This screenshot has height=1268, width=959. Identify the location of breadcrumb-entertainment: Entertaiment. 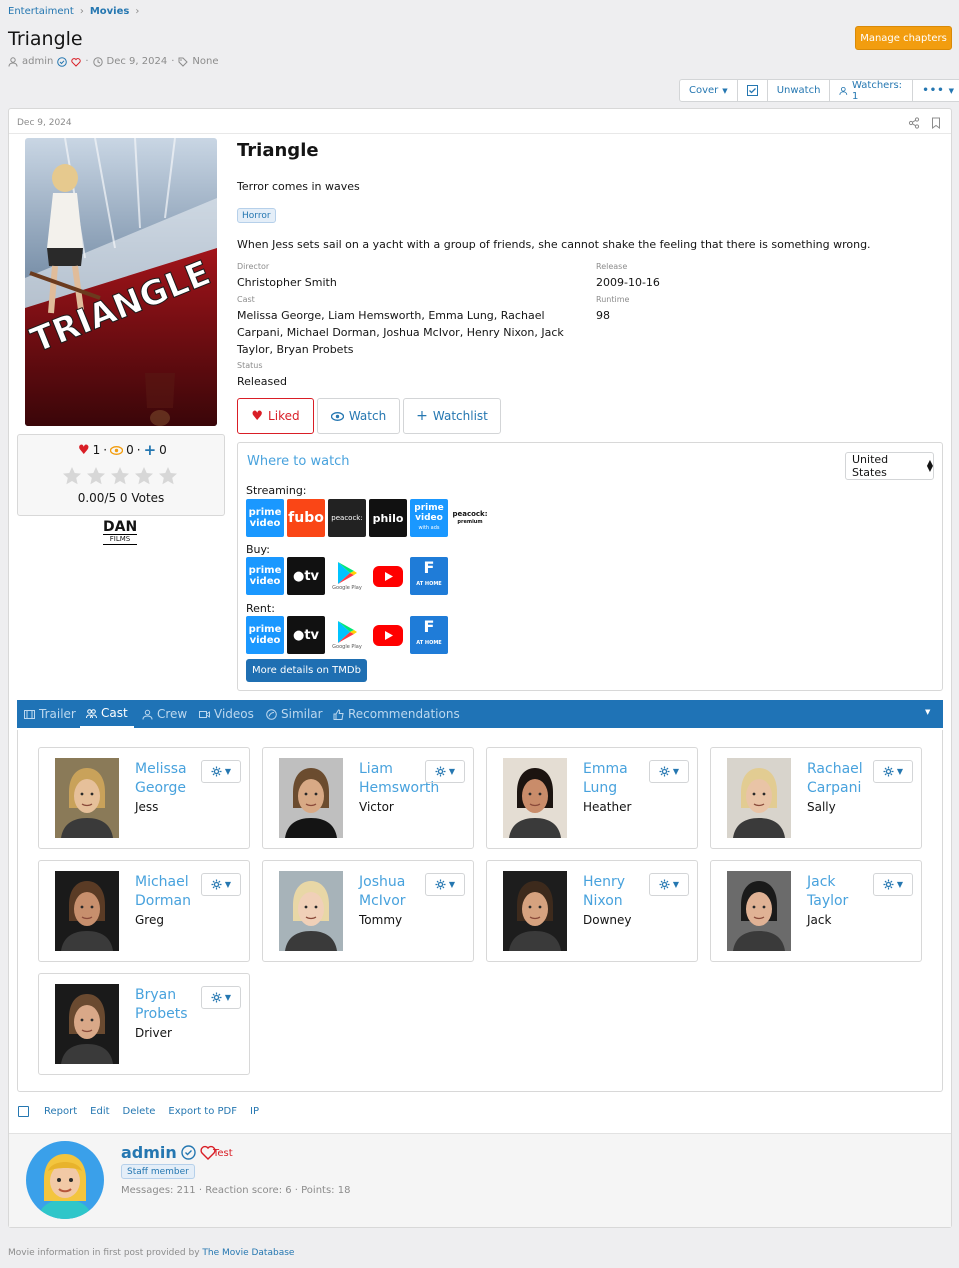
(41, 11).